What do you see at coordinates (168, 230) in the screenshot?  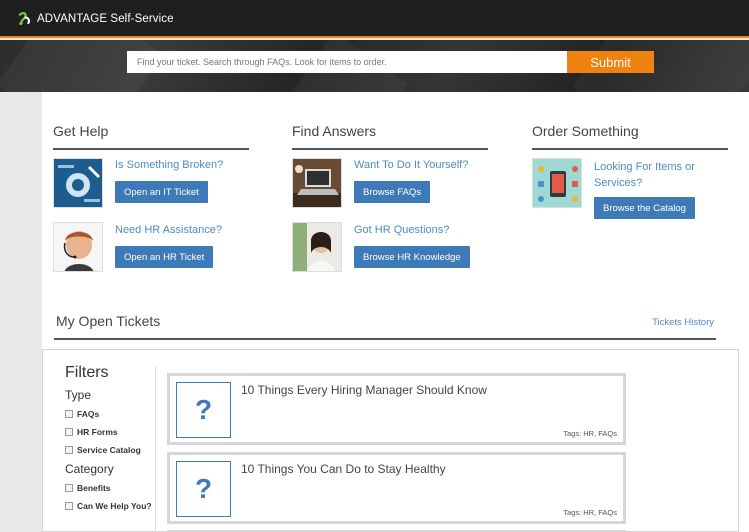 I see `need-hr-assistance-link: Need HR Assistance?` at bounding box center [168, 230].